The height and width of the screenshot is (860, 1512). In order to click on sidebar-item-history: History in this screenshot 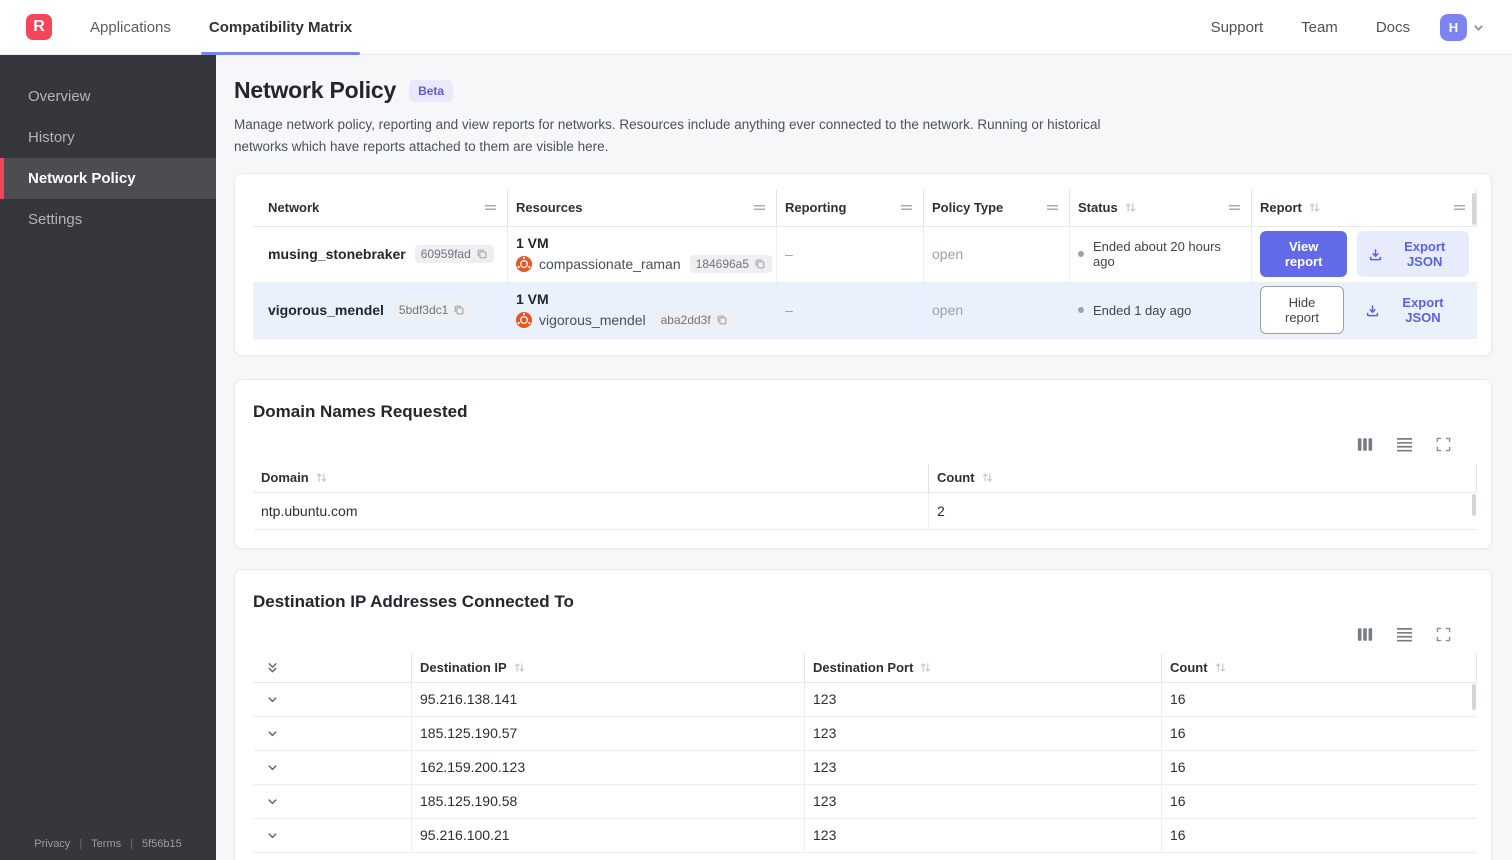, I will do `click(108, 137)`.